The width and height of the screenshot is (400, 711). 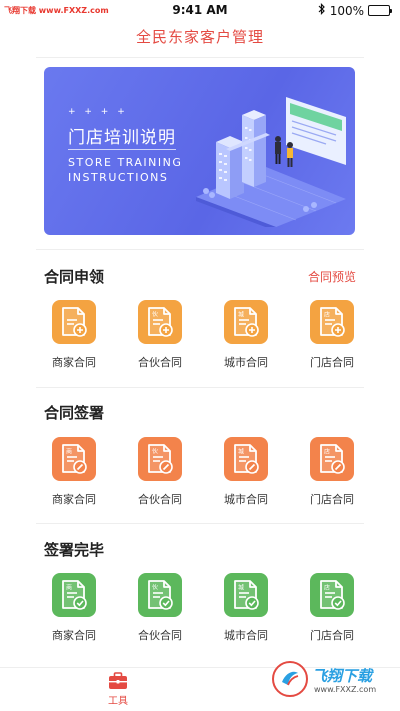 What do you see at coordinates (332, 276) in the screenshot?
I see `contract-preview-link: 合同预览` at bounding box center [332, 276].